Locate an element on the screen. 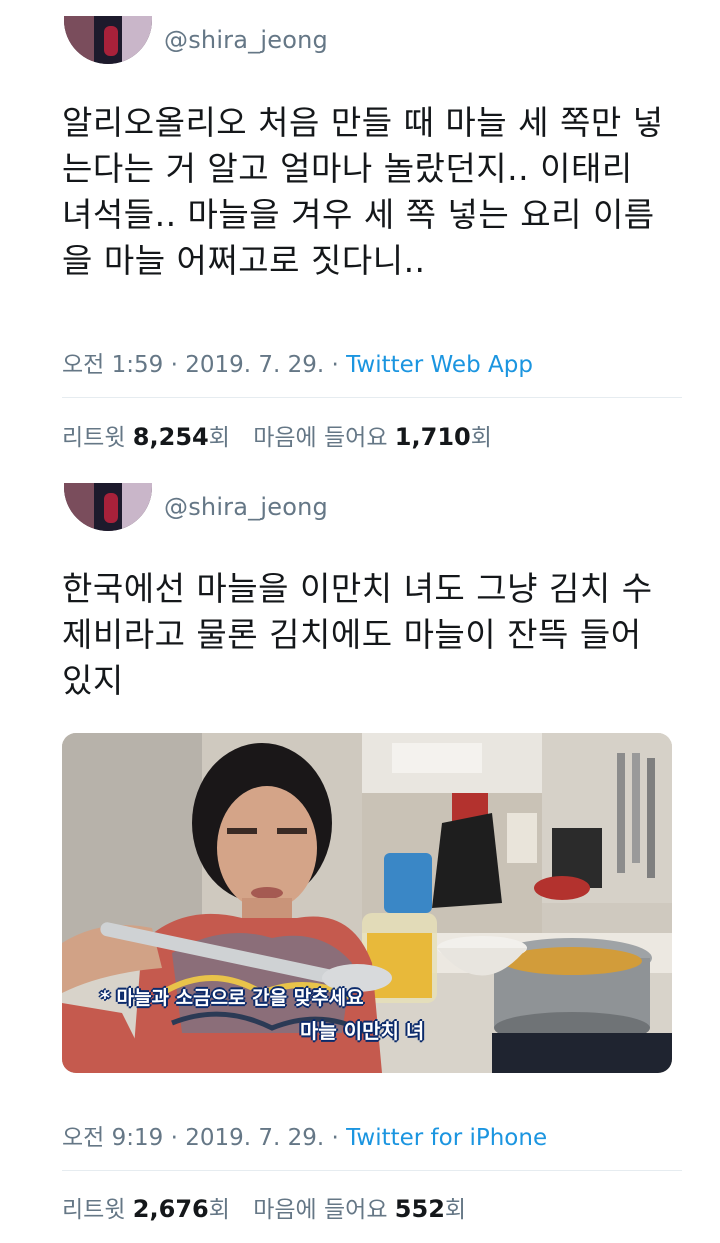  retweet-count: 8,254 is located at coordinates (171, 437).